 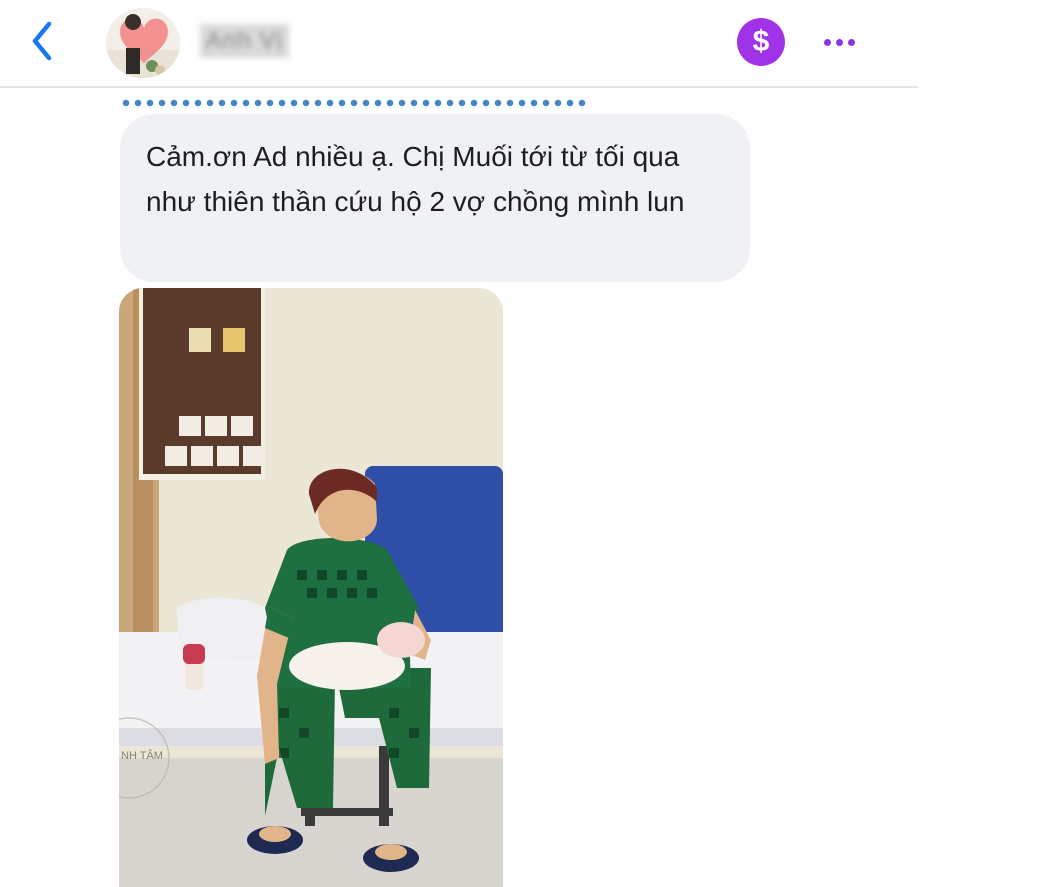 I want to click on avatar-image, so click(x=143, y=43).